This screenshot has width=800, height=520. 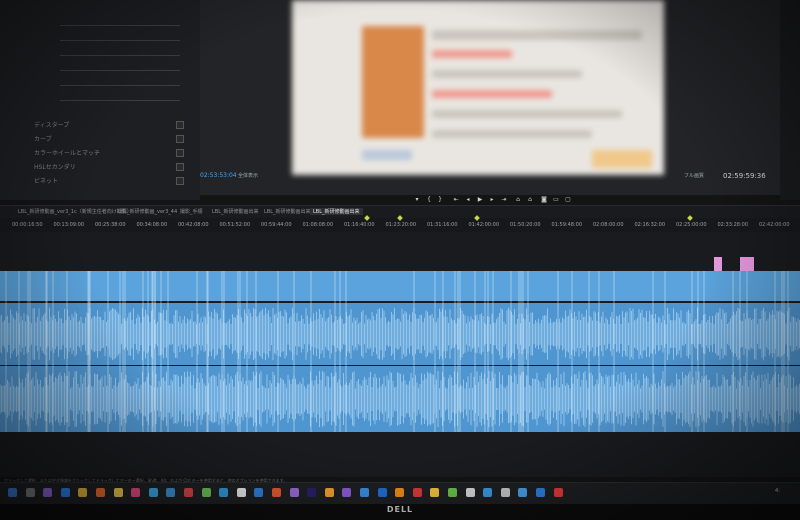 What do you see at coordinates (608, 225) in the screenshot?
I see `ruler-timecode: 02:08:00:00` at bounding box center [608, 225].